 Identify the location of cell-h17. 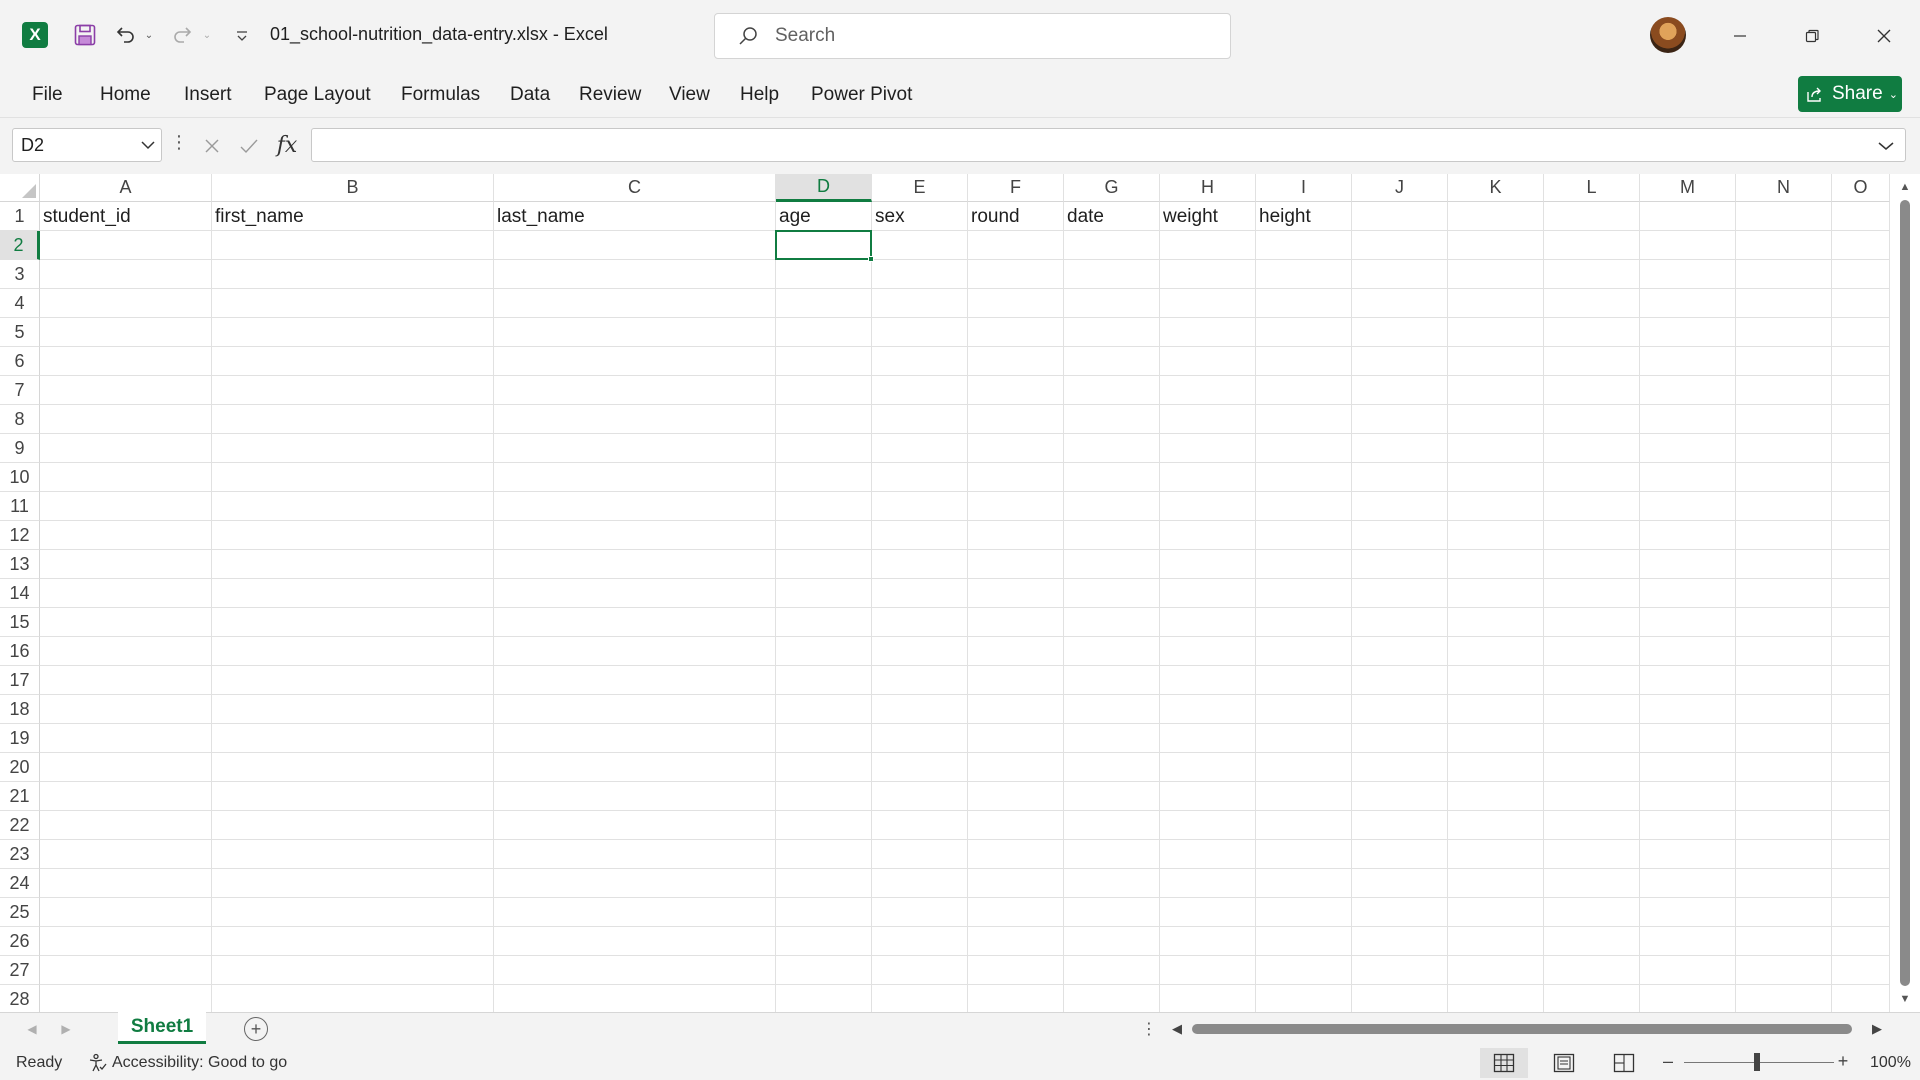
(1208, 680).